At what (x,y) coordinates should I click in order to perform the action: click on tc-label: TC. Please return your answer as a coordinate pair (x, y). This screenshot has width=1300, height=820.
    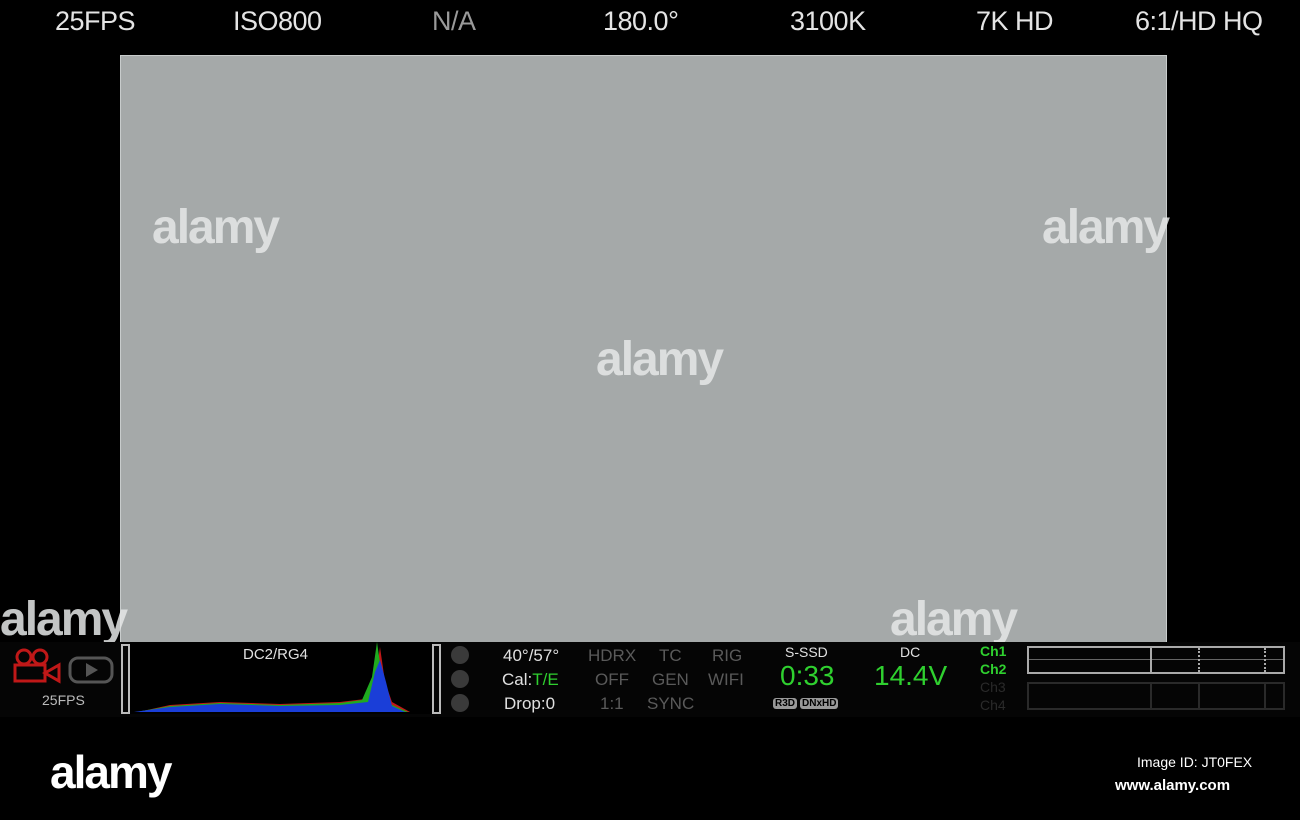
    Looking at the image, I should click on (670, 656).